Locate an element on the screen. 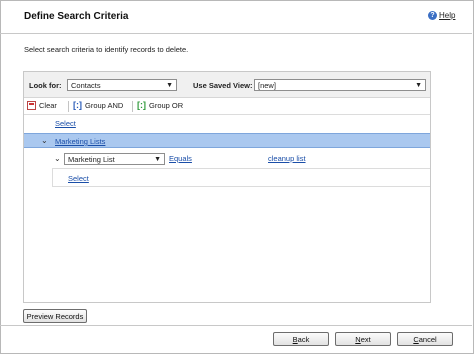  saved-view-select: [new] ▼ is located at coordinates (340, 85).